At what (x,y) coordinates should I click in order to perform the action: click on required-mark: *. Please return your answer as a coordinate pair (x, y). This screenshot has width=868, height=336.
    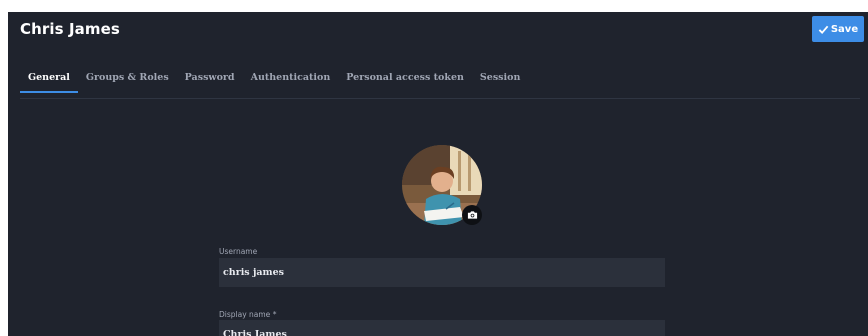
    Looking at the image, I should click on (274, 314).